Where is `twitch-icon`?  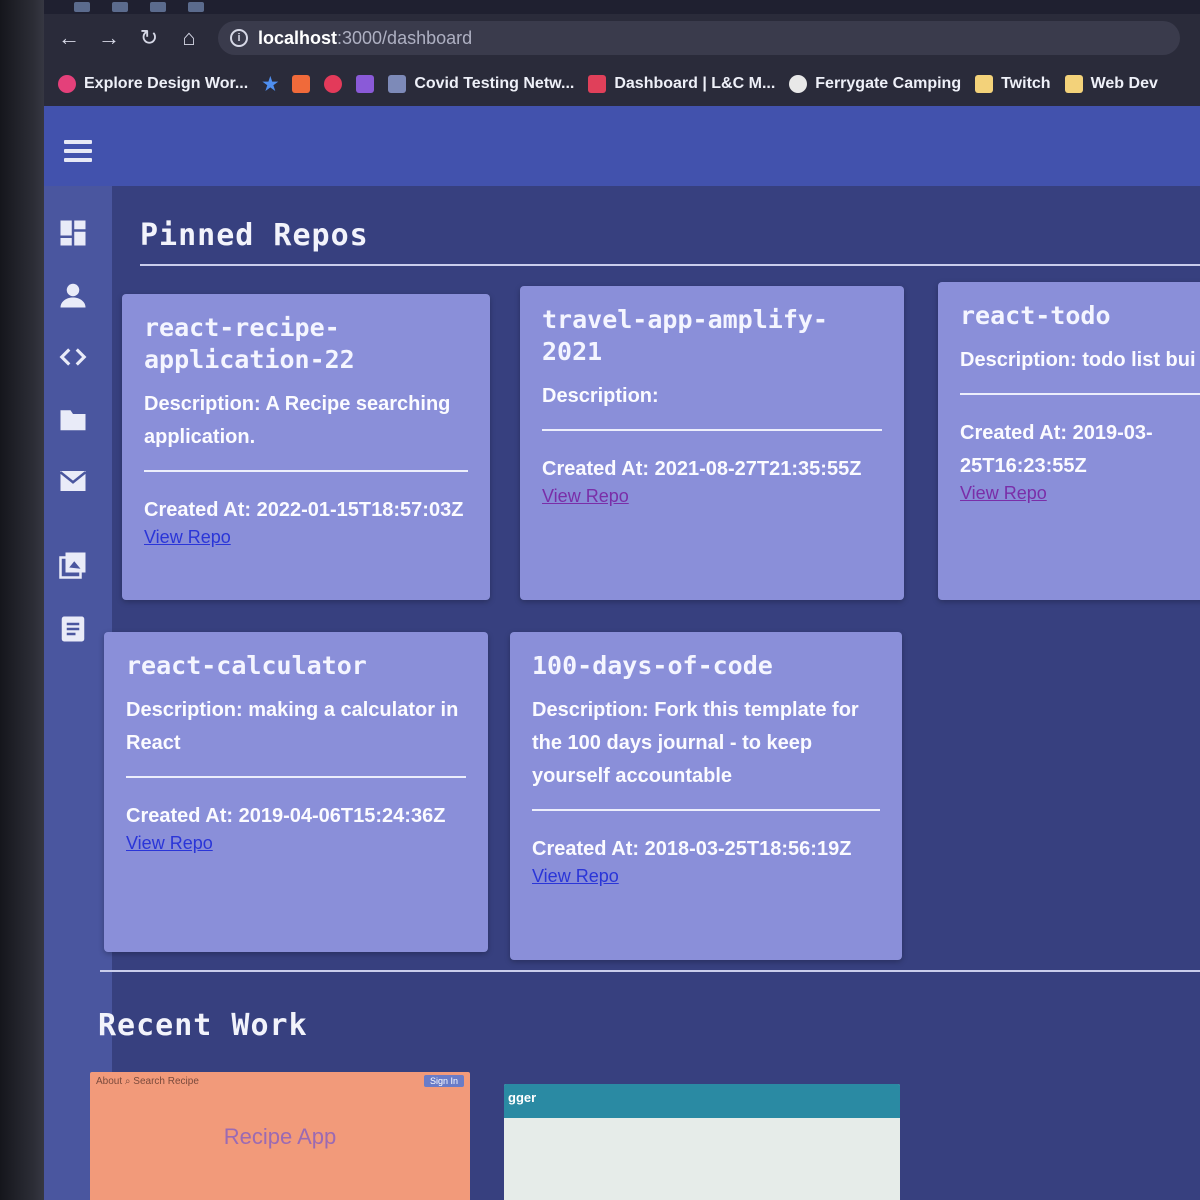 twitch-icon is located at coordinates (365, 84).